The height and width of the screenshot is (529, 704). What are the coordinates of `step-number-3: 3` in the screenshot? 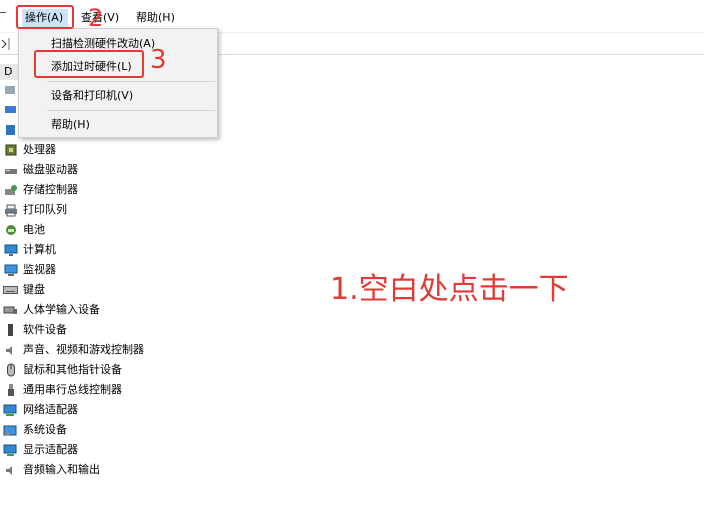 It's located at (158, 60).